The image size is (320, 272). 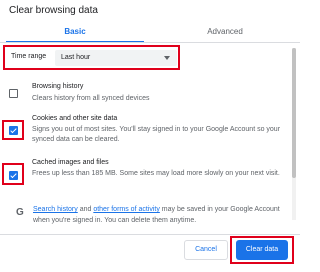 I want to click on google-g-icon: G, so click(x=20, y=212).